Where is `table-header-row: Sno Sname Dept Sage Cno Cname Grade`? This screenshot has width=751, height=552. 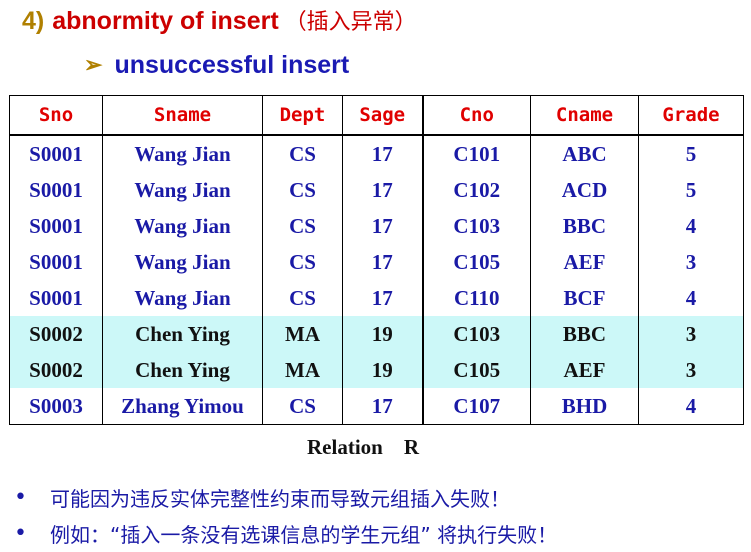
table-header-row: Sno Sname Dept Sage Cno Cname Grade is located at coordinates (376, 115).